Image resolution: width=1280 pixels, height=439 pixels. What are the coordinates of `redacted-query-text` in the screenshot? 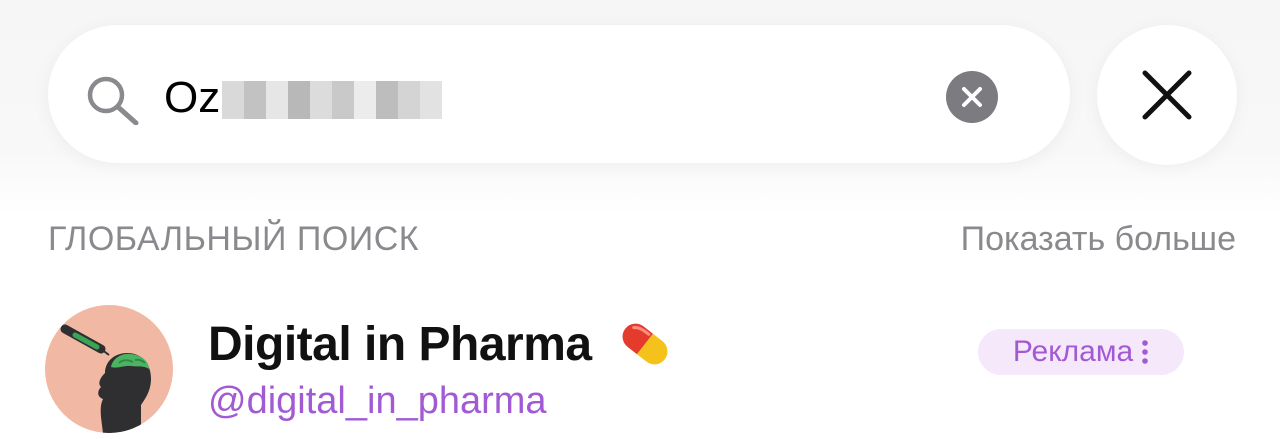 It's located at (332, 100).